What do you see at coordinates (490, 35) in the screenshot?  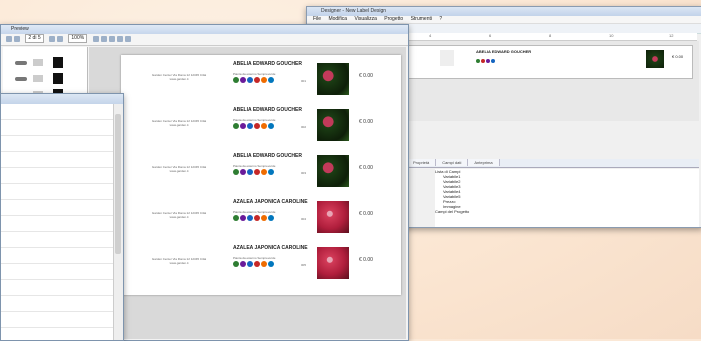 I see `ruler-mark: 6` at bounding box center [490, 35].